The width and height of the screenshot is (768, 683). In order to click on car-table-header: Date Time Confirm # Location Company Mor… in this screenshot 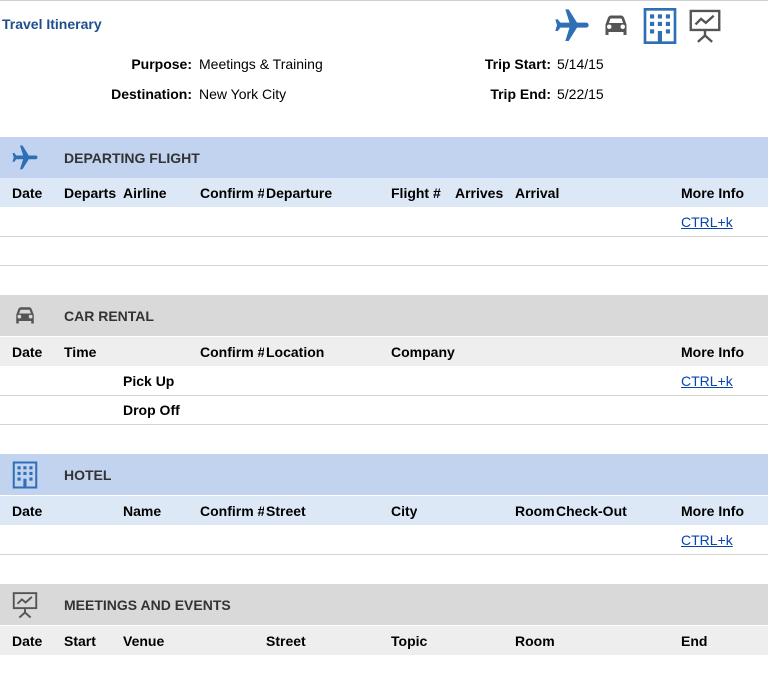, I will do `click(384, 351)`.